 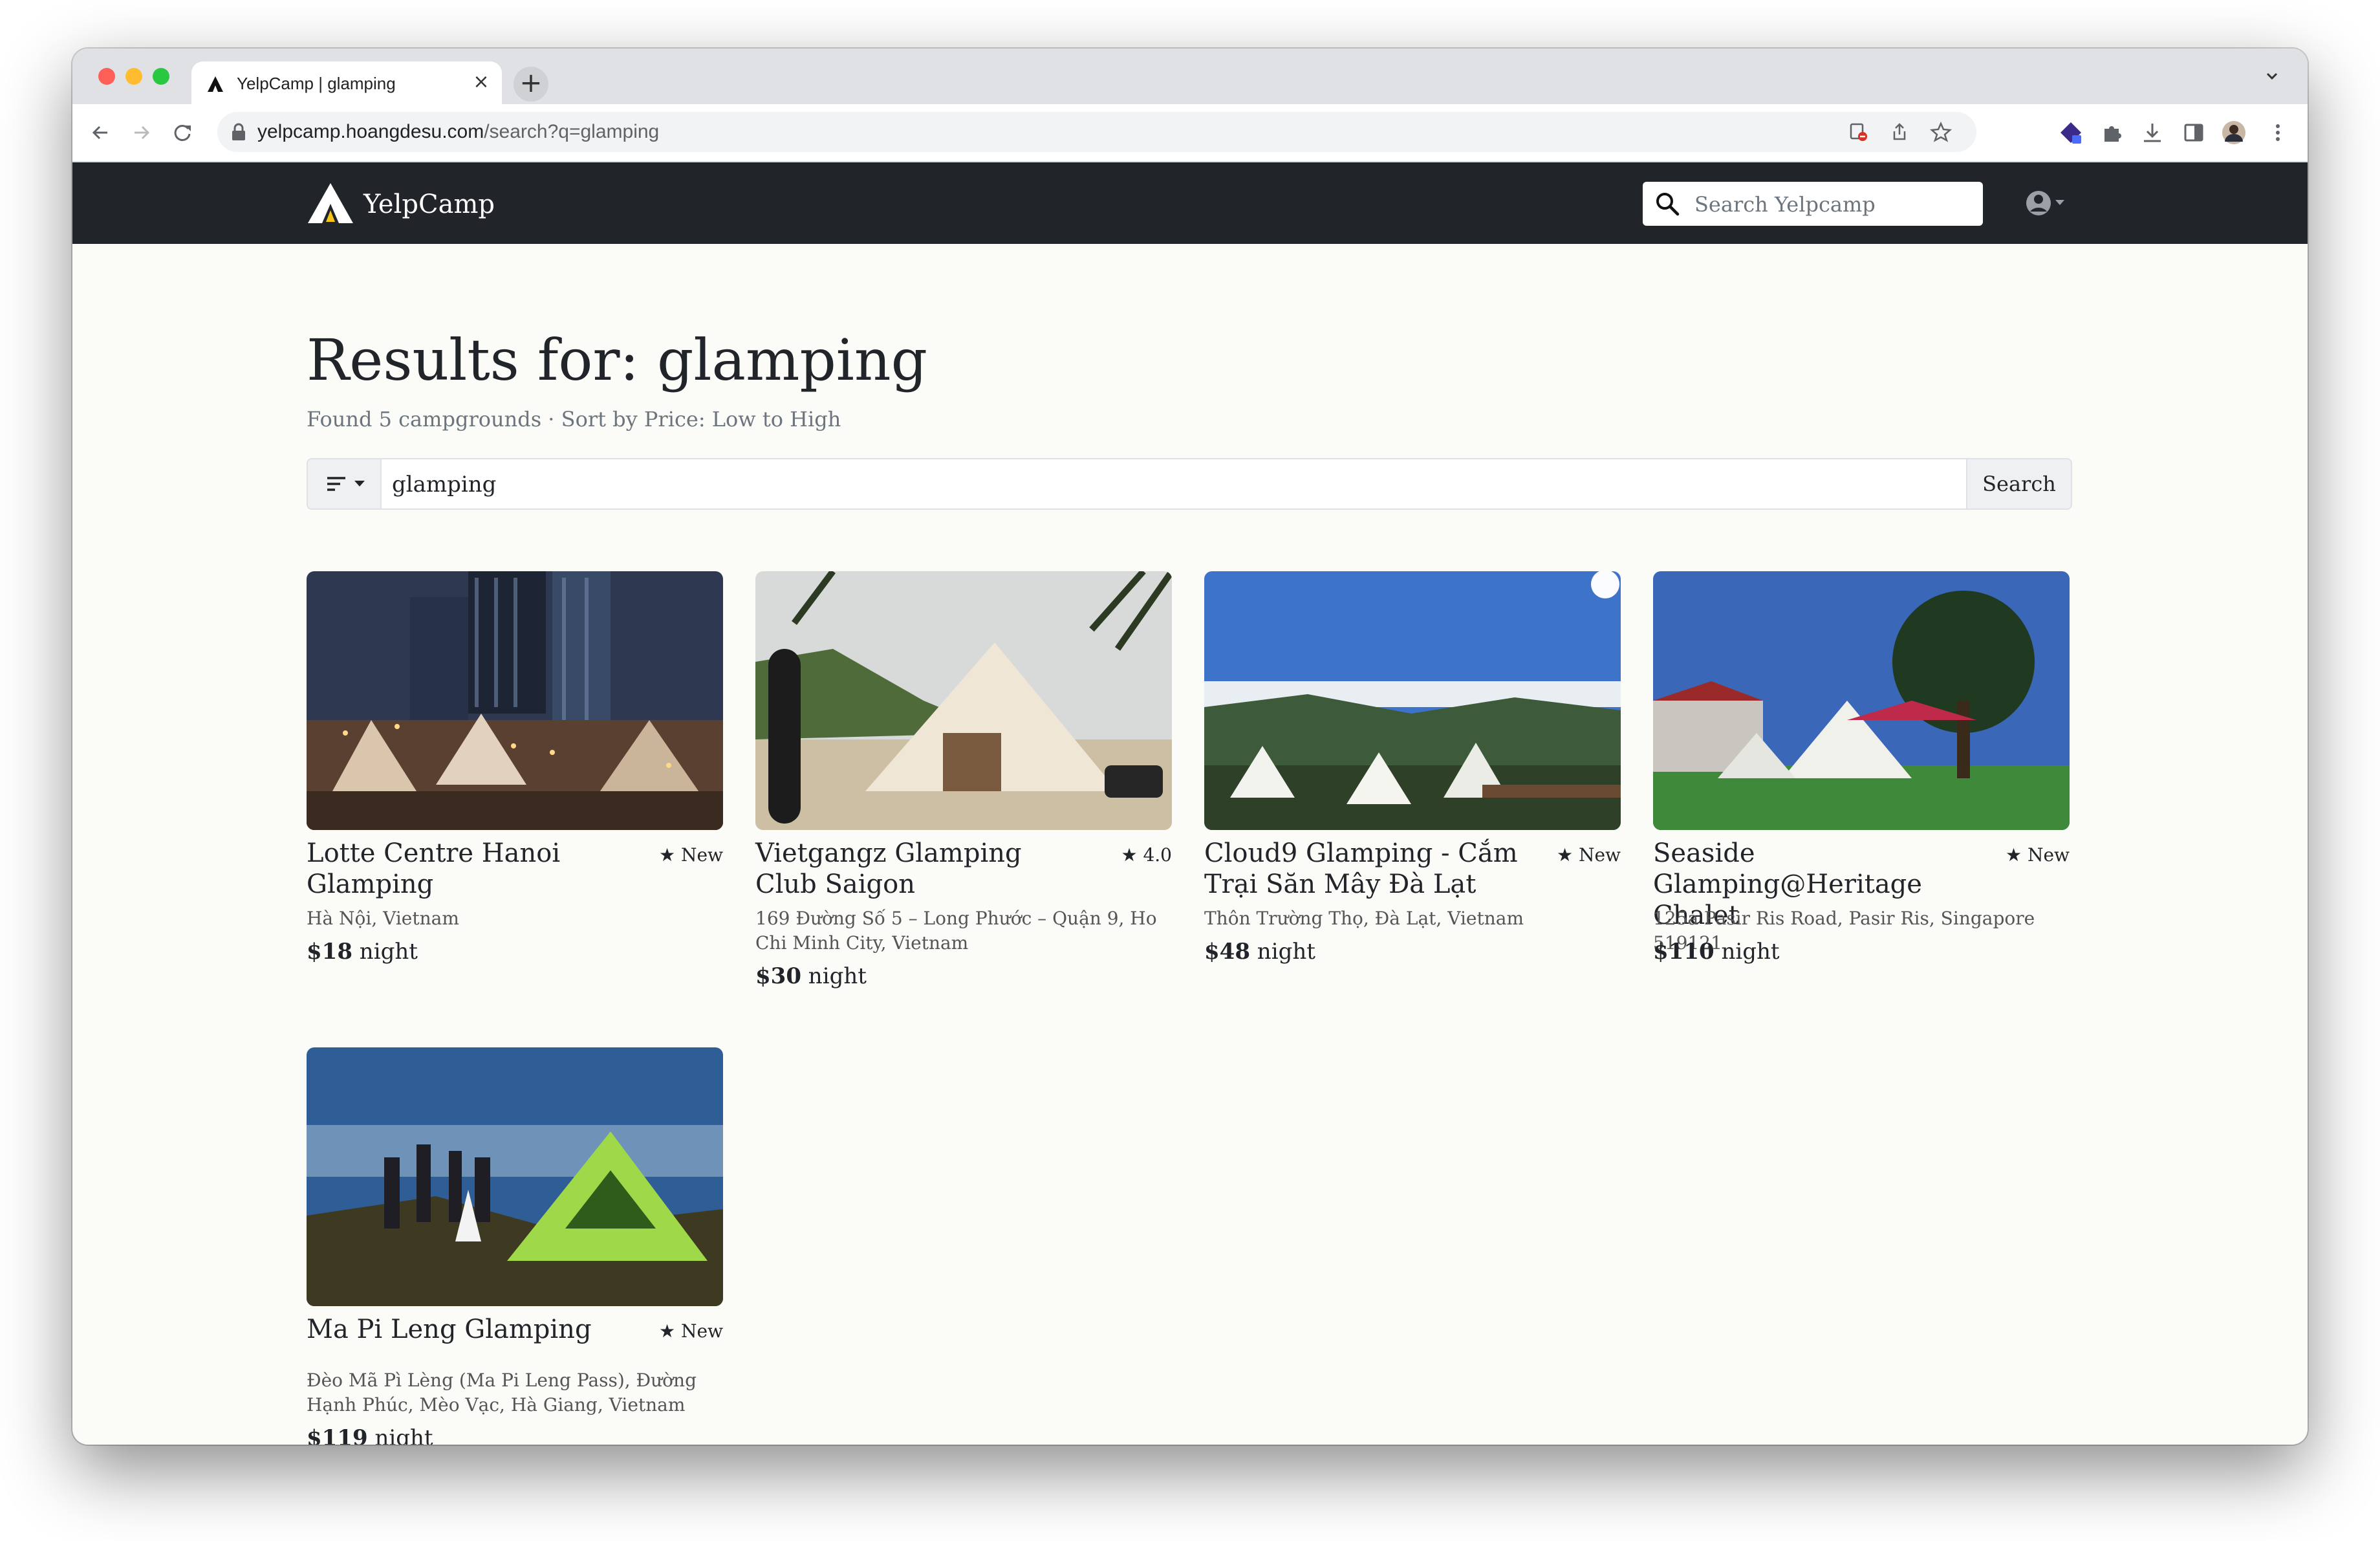 What do you see at coordinates (429, 204) in the screenshot?
I see `brand-name: YelpCamp` at bounding box center [429, 204].